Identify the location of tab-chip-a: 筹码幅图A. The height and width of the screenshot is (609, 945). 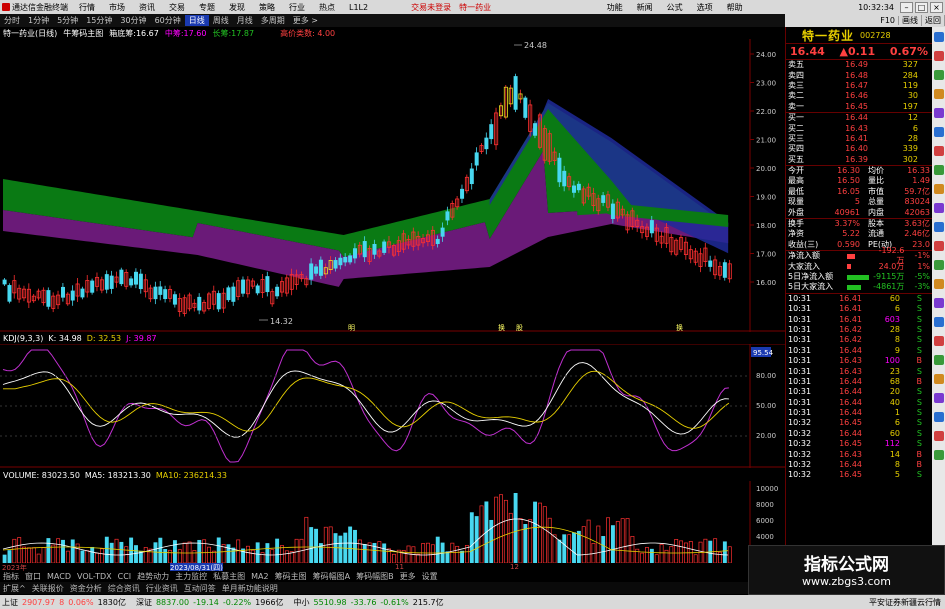
(331, 576).